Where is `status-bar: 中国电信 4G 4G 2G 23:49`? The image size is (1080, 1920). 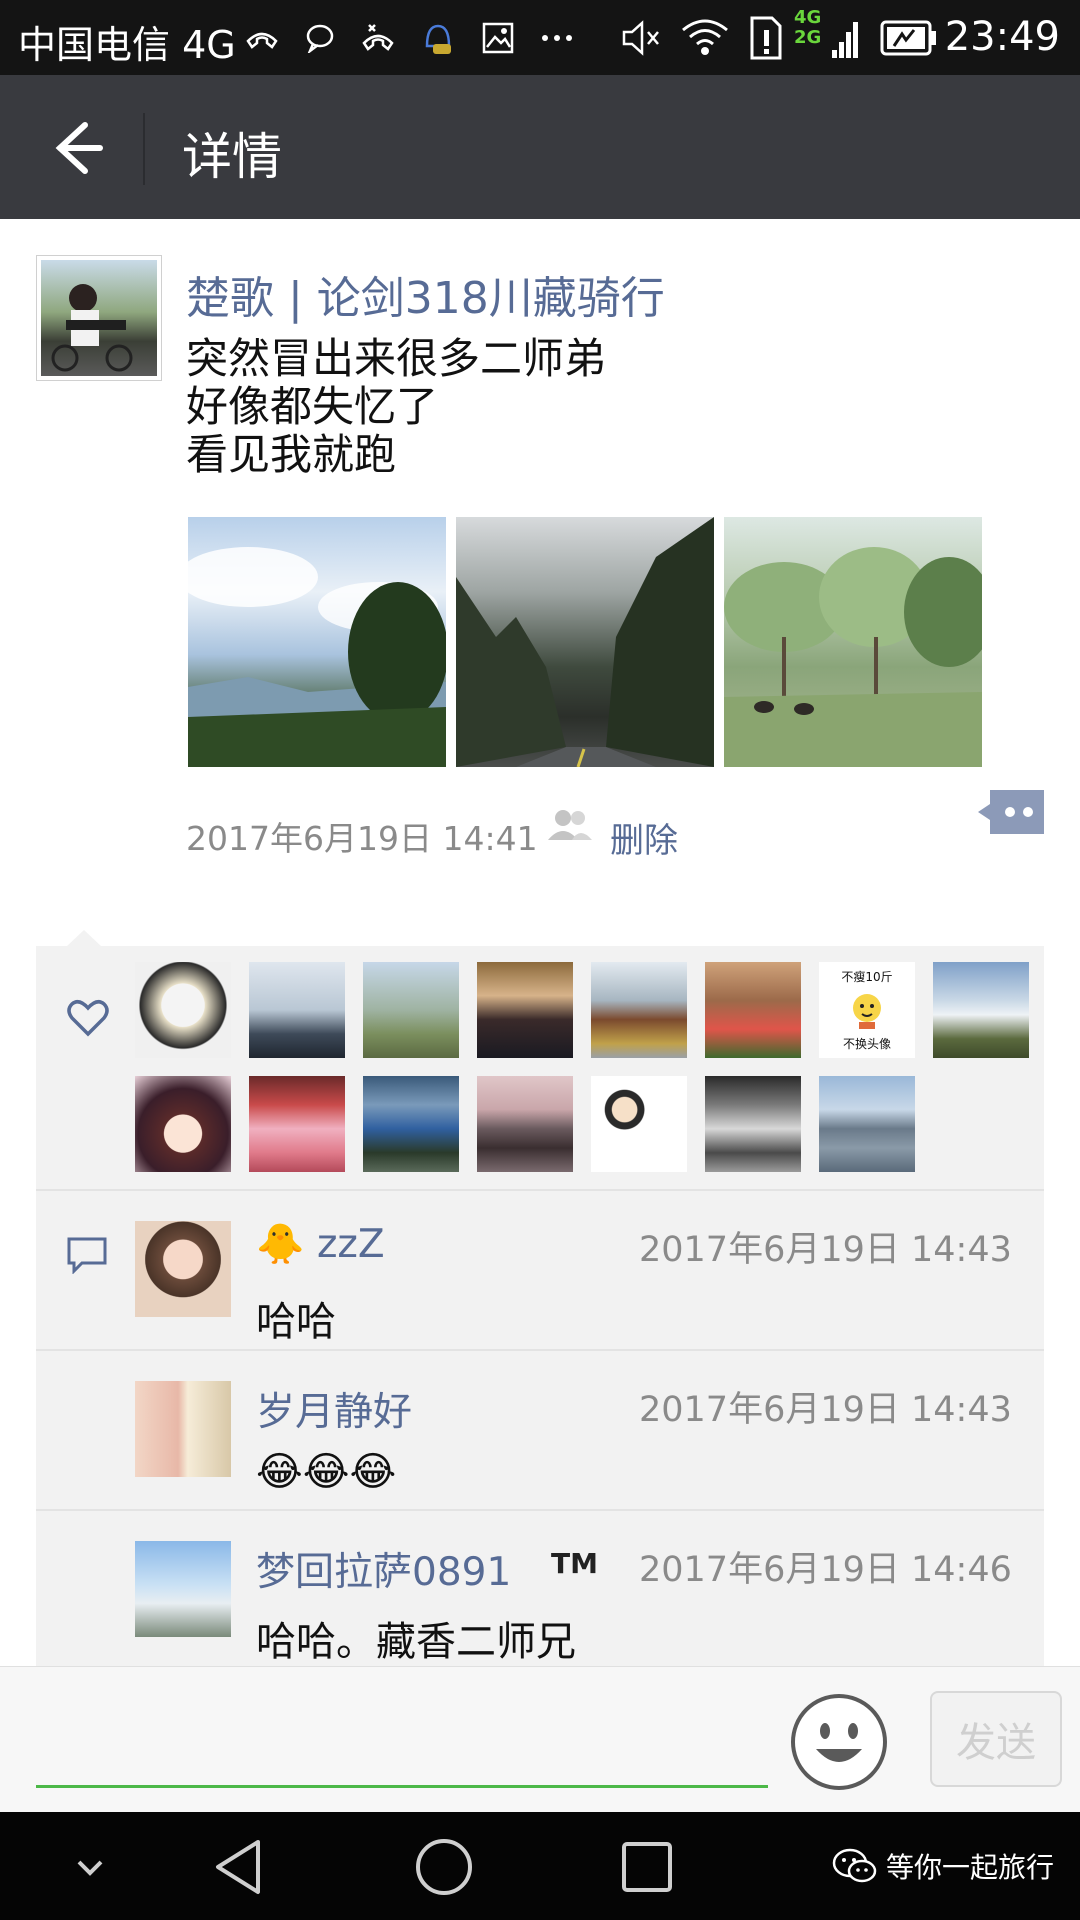
status-bar: 中国电信 4G 4G 2G 23:49 is located at coordinates (540, 37).